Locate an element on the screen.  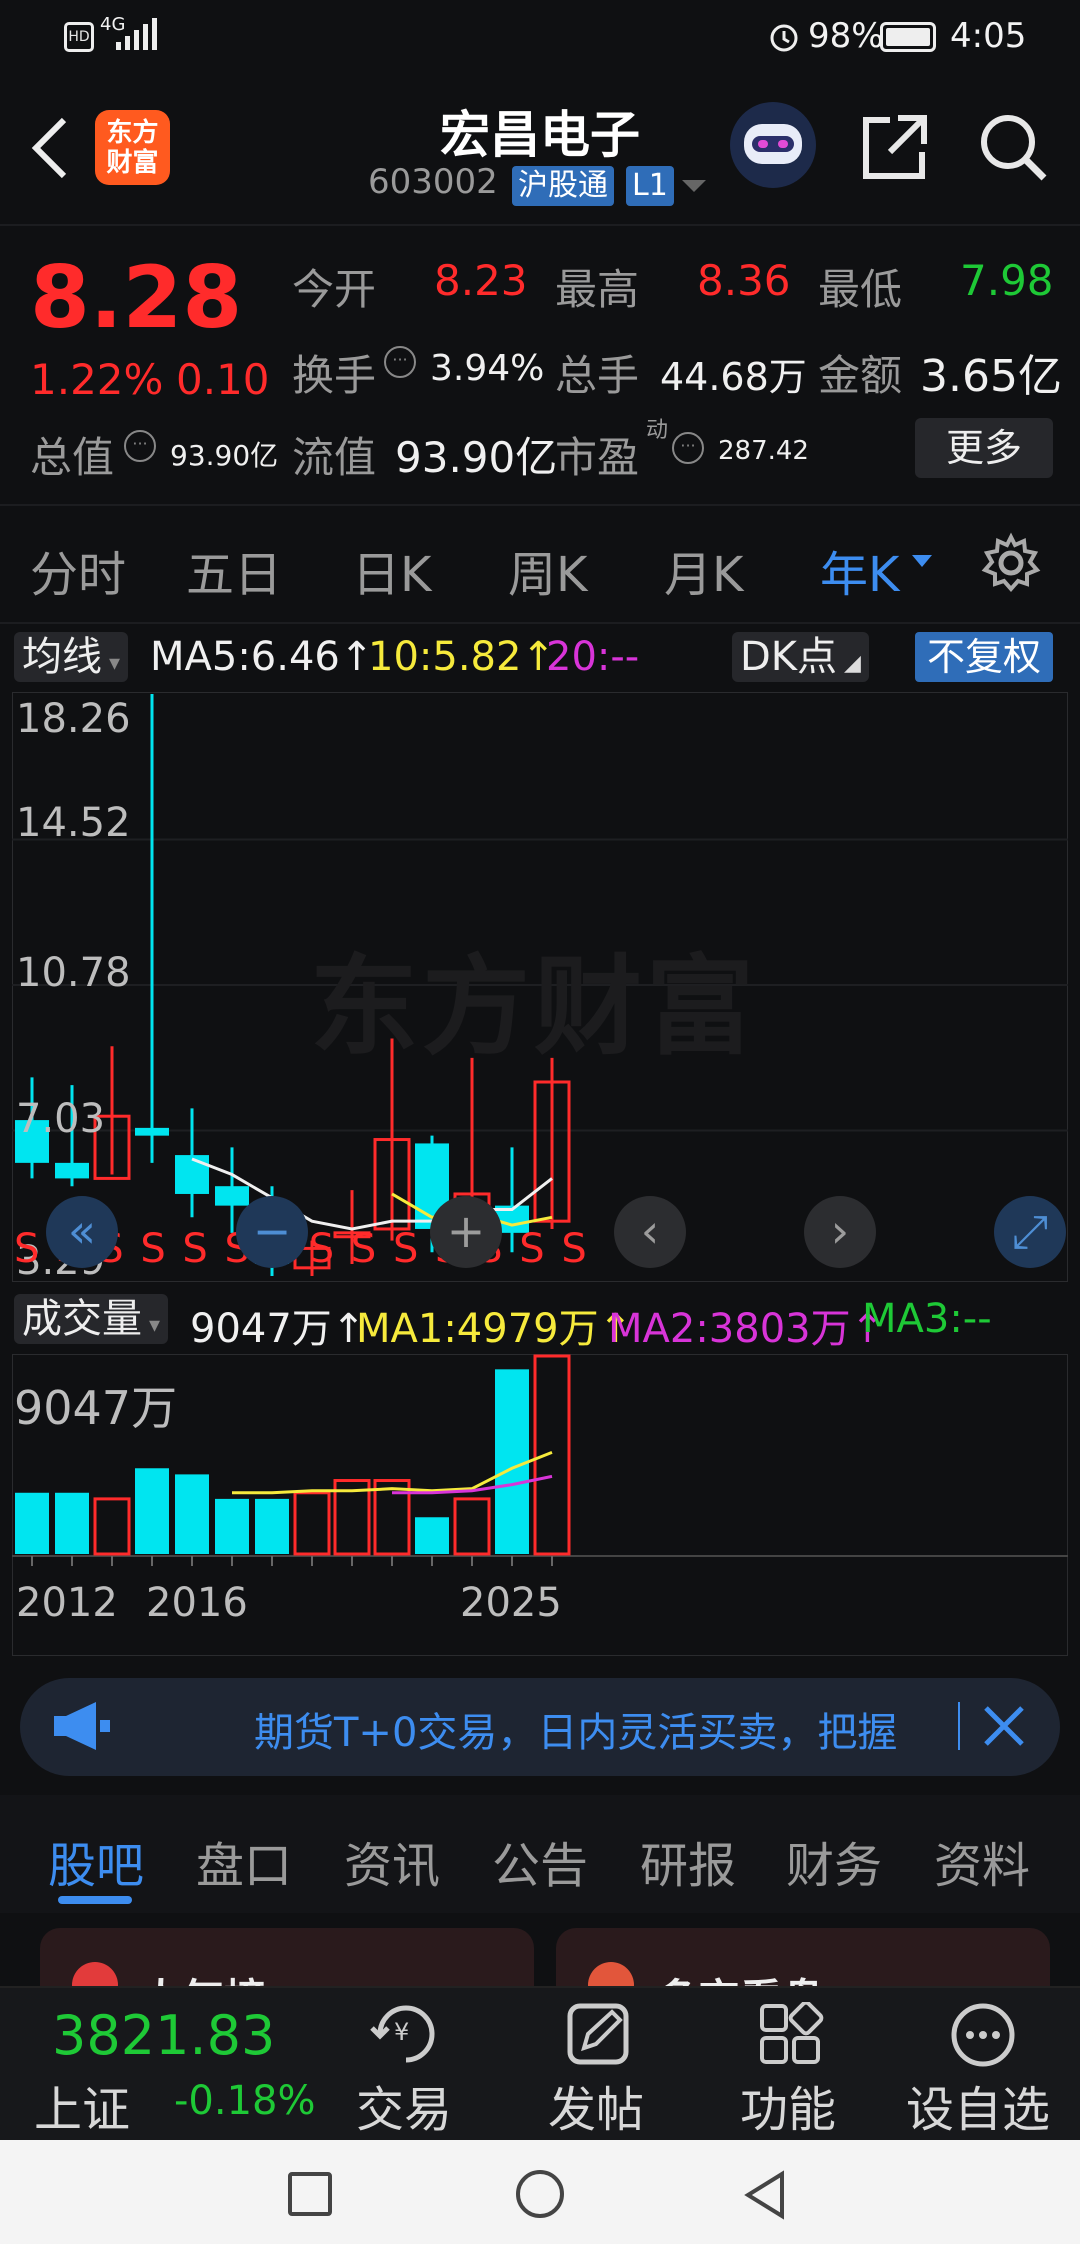
y-tick-label: 10.78 is located at coordinates (73, 973).